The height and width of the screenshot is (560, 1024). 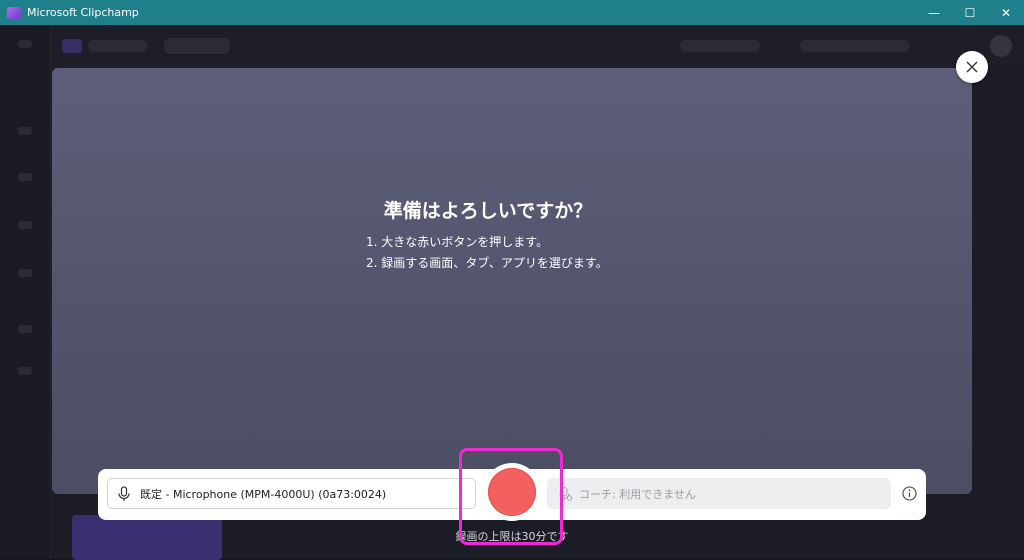 What do you see at coordinates (512, 12) in the screenshot?
I see `window-titlebar: Microsoft Clipchamp — ☐ ✕` at bounding box center [512, 12].